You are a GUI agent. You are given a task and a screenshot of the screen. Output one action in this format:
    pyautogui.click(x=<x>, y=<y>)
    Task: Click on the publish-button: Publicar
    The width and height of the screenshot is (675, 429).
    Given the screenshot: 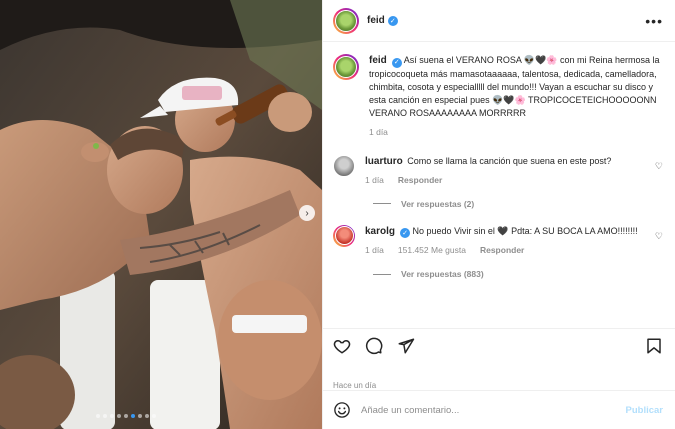 What is the action you would take?
    pyautogui.click(x=645, y=410)
    